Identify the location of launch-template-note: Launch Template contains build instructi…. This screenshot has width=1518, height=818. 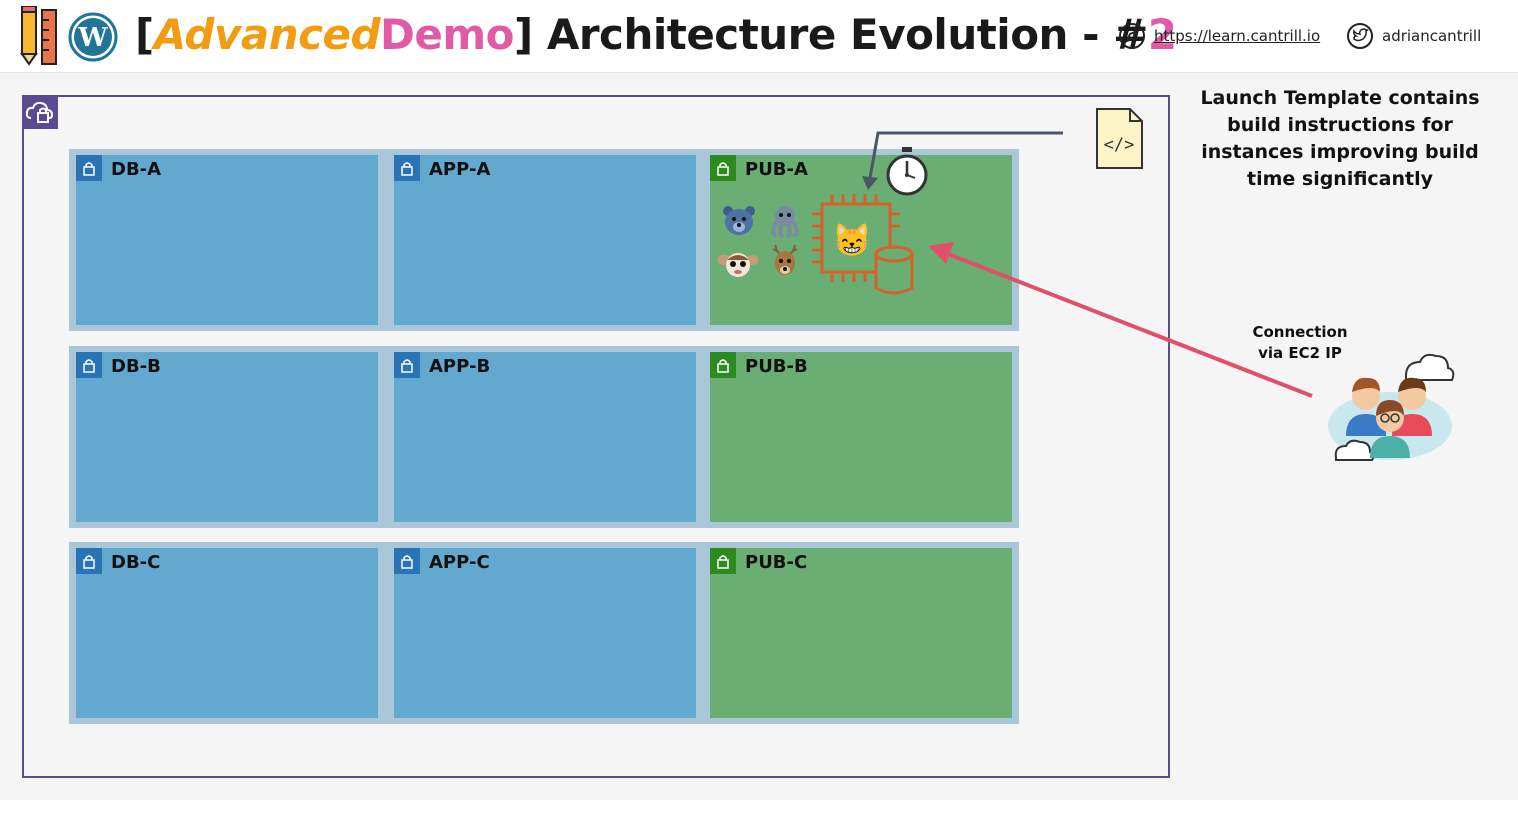
(1340, 138).